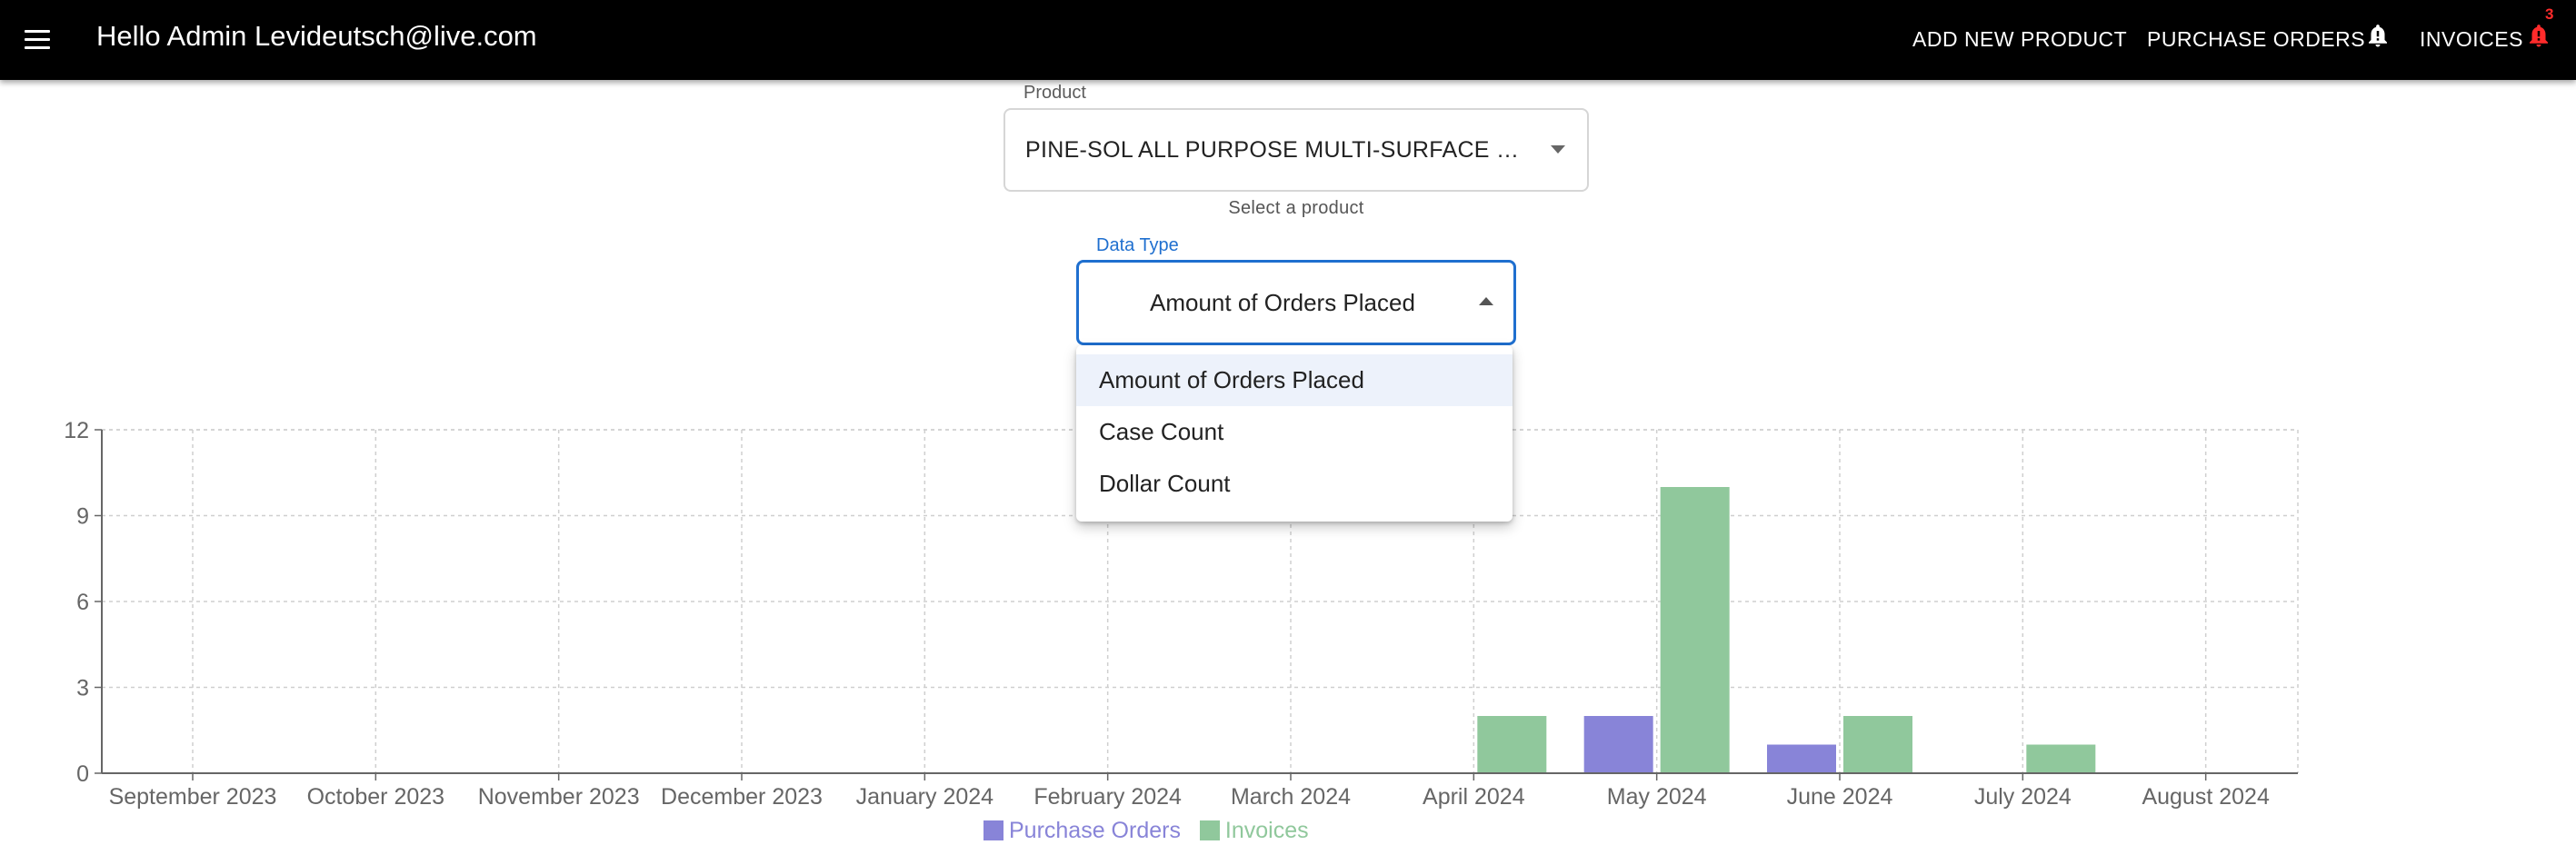 The height and width of the screenshot is (845, 2576). What do you see at coordinates (2205, 797) in the screenshot?
I see `x-tick-label: August 2024` at bounding box center [2205, 797].